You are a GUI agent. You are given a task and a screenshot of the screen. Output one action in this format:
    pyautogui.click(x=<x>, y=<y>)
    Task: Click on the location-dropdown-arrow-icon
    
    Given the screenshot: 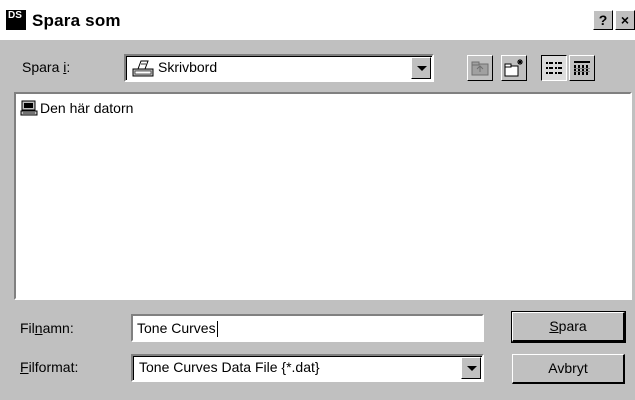 What is the action you would take?
    pyautogui.click(x=421, y=68)
    